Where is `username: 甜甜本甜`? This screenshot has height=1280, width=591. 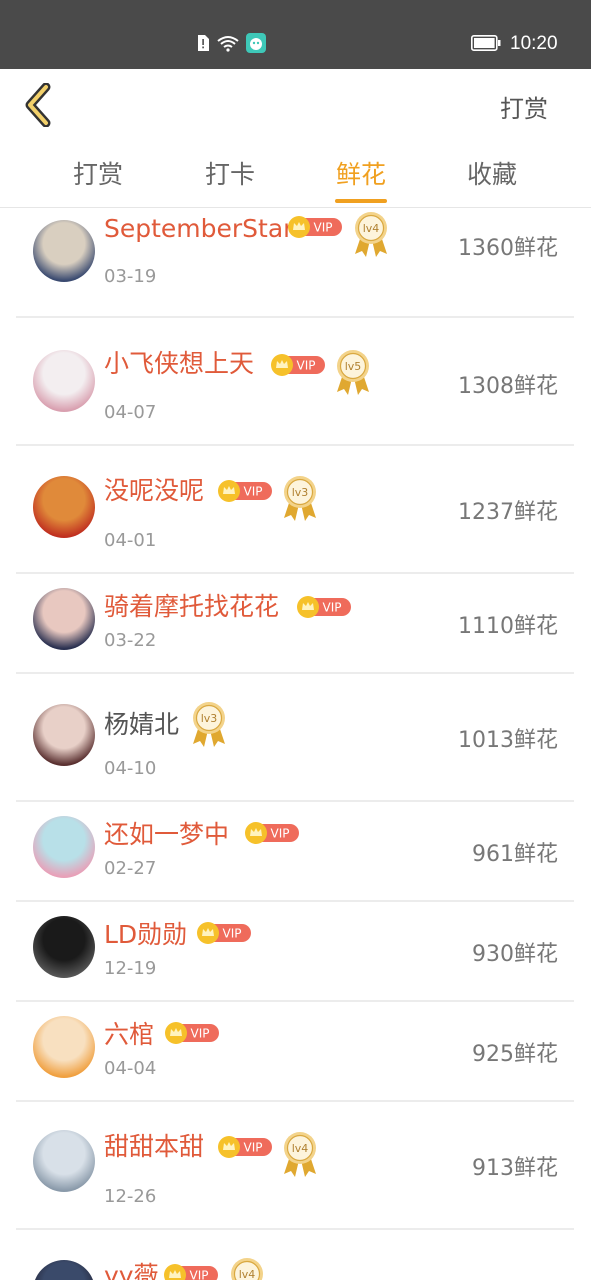
username: 甜甜本甜 is located at coordinates (154, 1145).